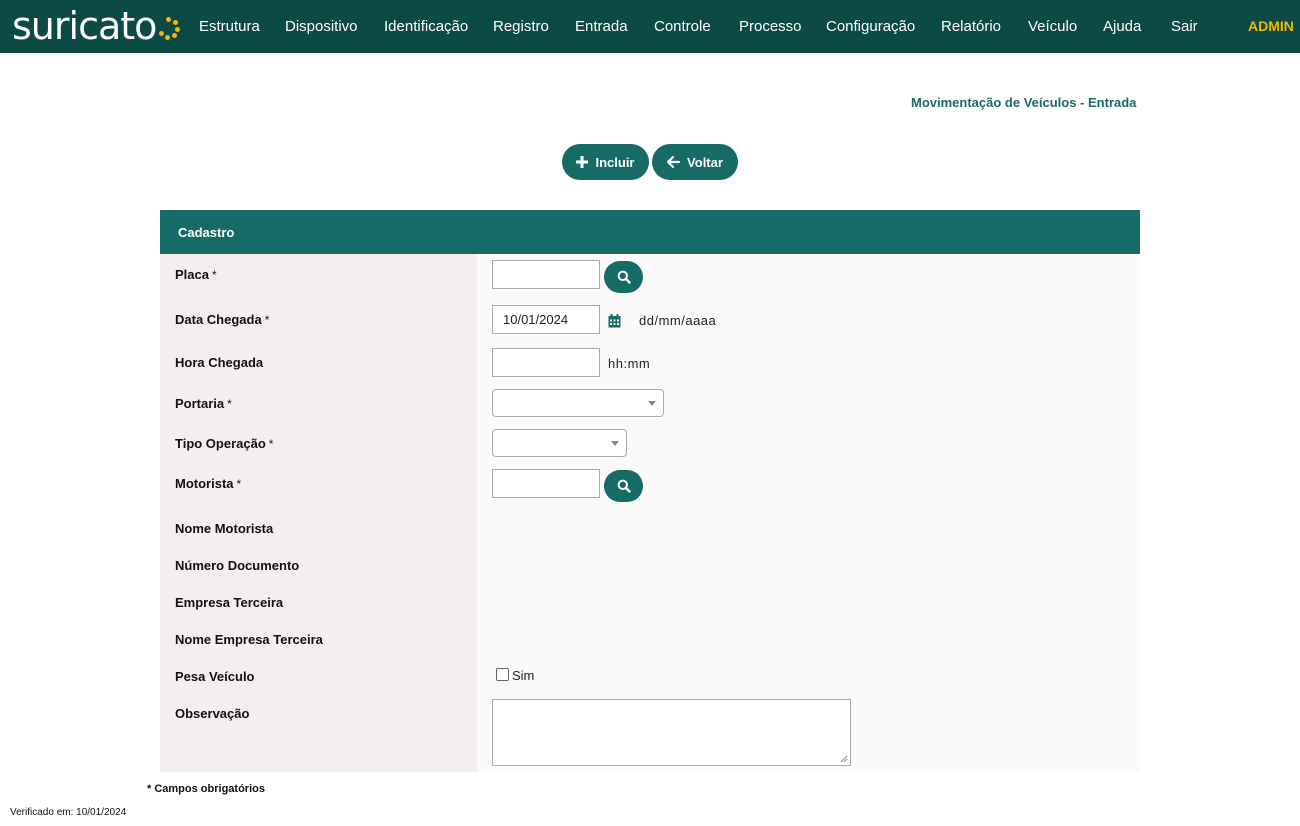 The image size is (1300, 826). I want to click on panel-header: Cadastro, so click(650, 232).